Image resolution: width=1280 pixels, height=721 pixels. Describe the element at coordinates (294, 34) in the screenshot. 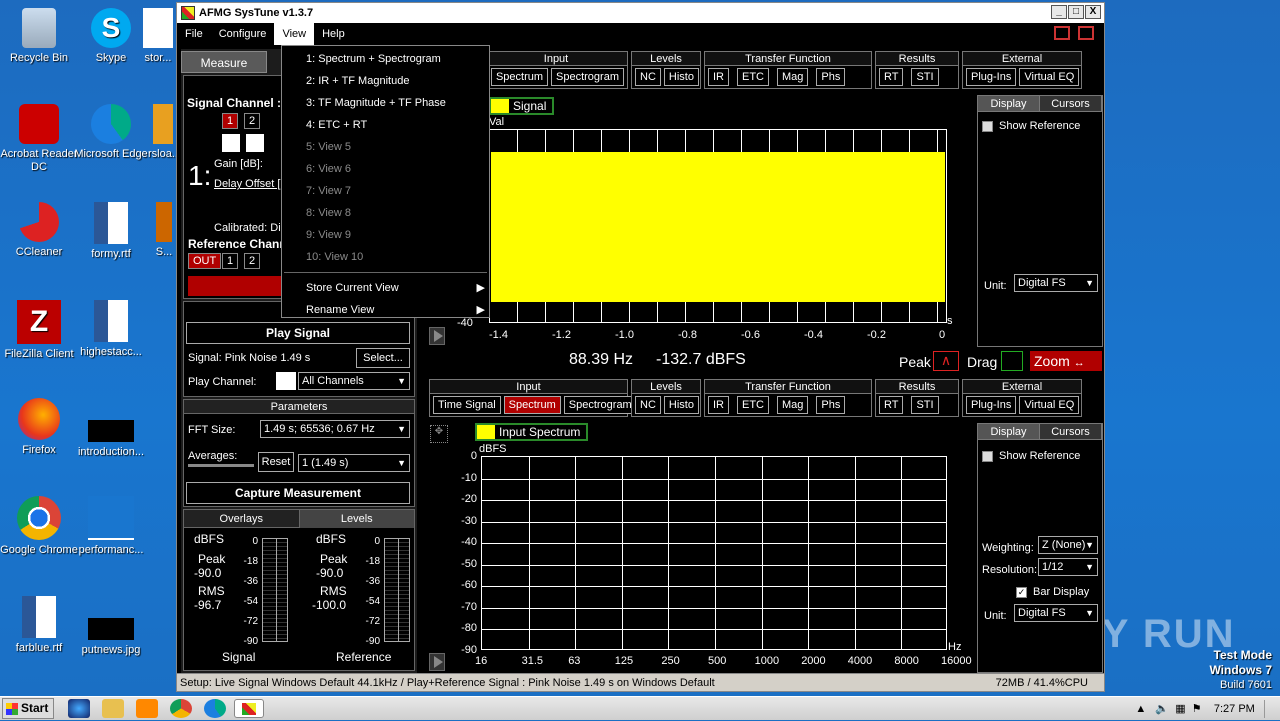

I see `menu-view: View` at that location.